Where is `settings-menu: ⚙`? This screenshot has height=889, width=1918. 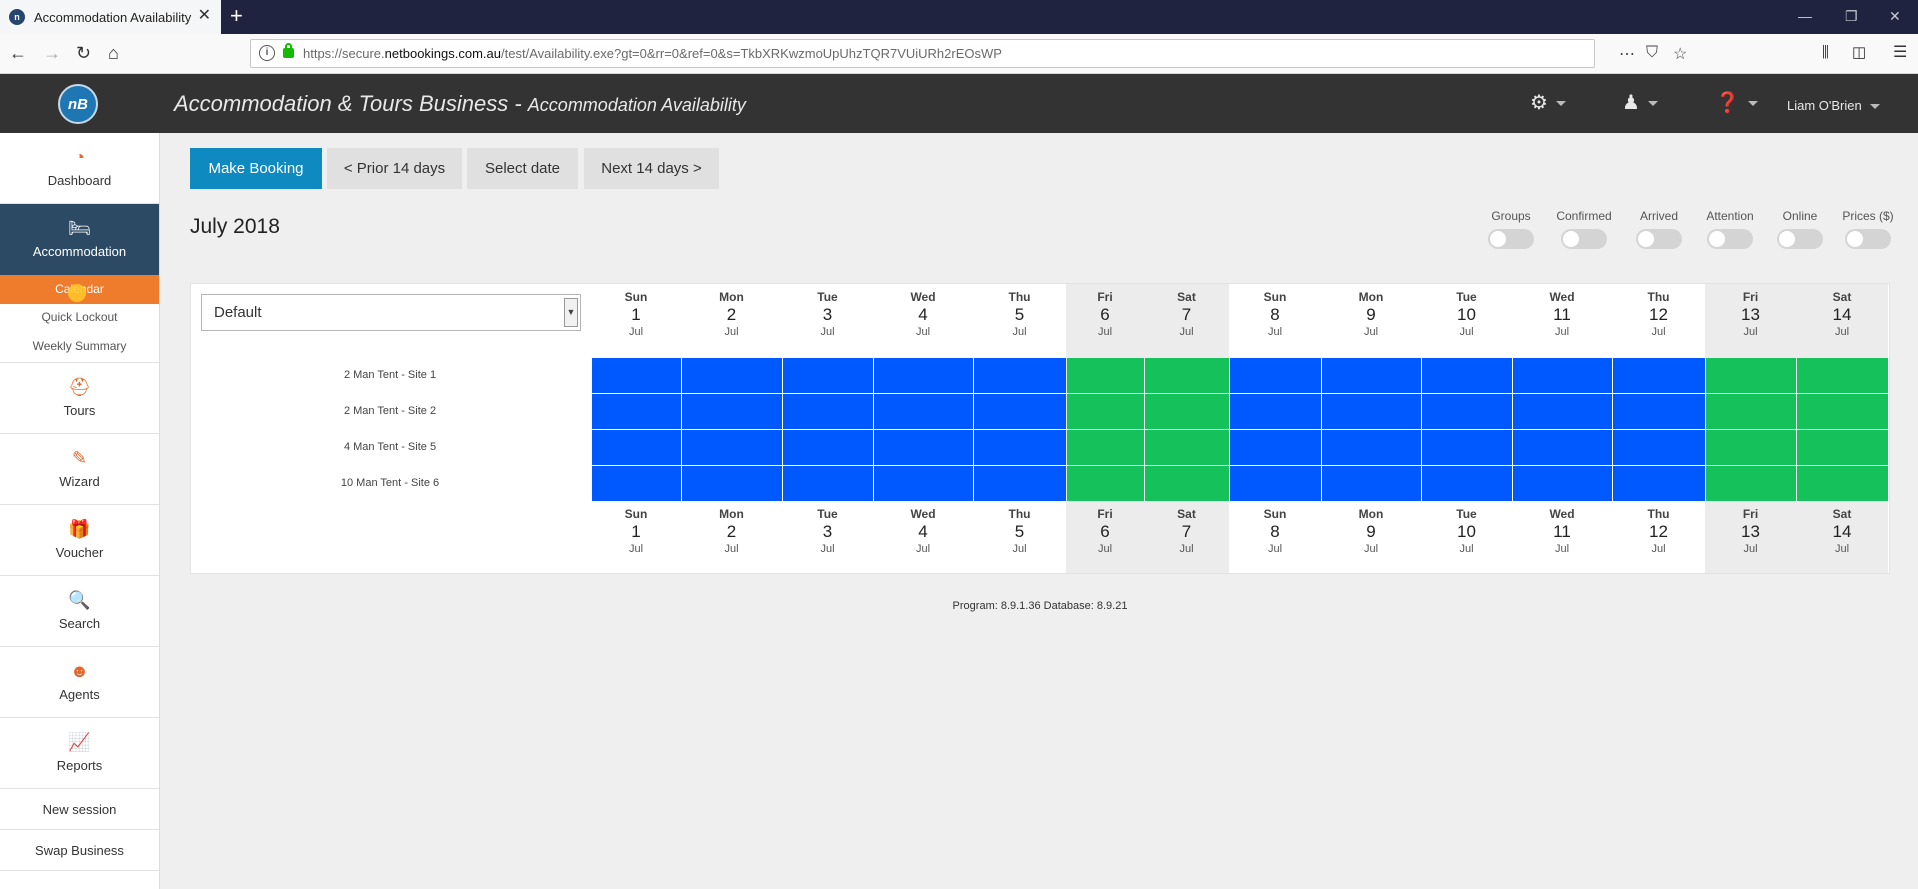 settings-menu: ⚙ is located at coordinates (1548, 103).